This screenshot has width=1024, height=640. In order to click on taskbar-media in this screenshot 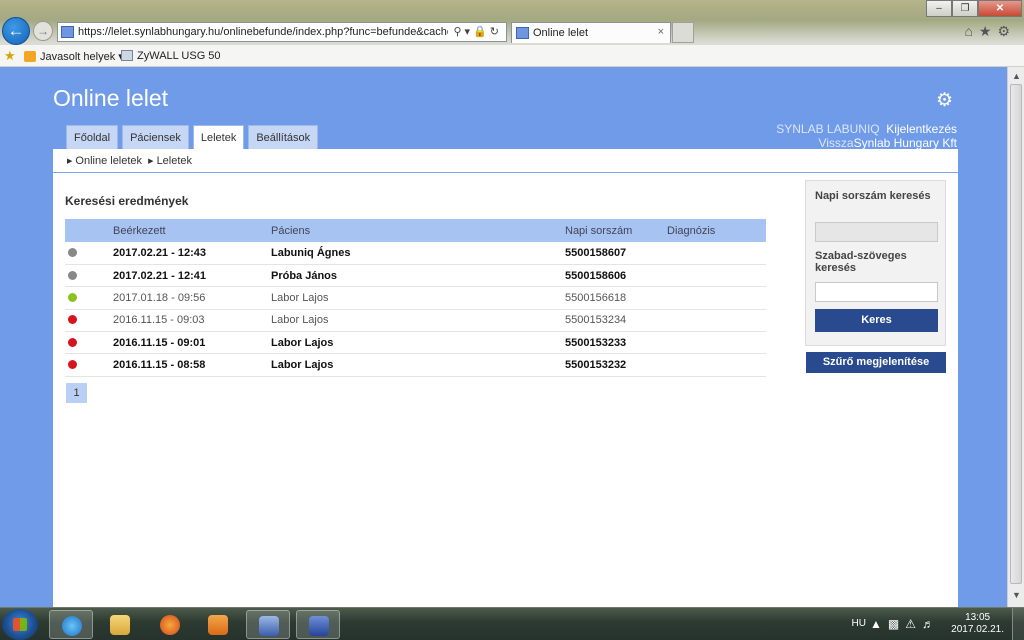, I will do `click(218, 624)`.